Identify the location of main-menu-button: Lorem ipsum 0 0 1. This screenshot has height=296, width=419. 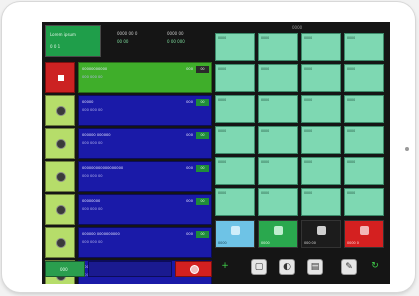
(73, 41).